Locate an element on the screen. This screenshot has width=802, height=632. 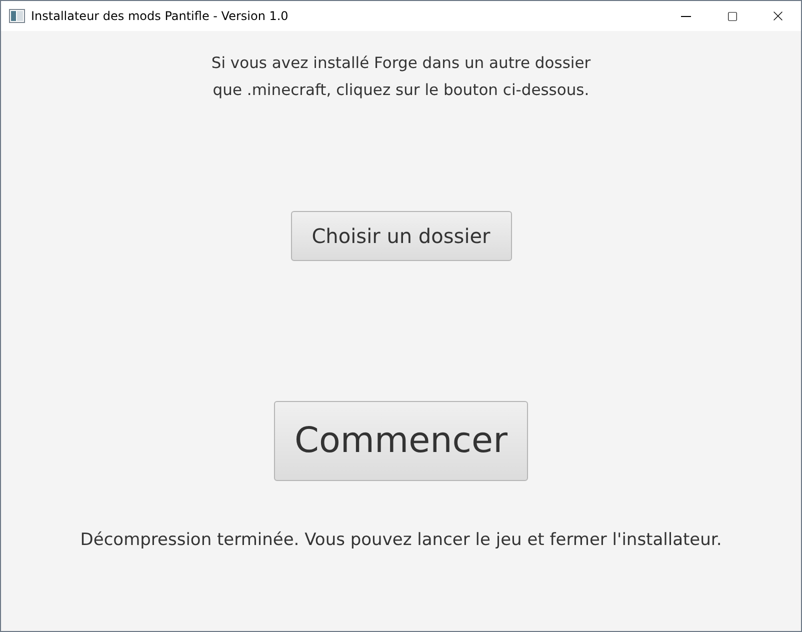
window-title: Installateur des mods Pantifle - Version 1.0 is located at coordinates (159, 16).